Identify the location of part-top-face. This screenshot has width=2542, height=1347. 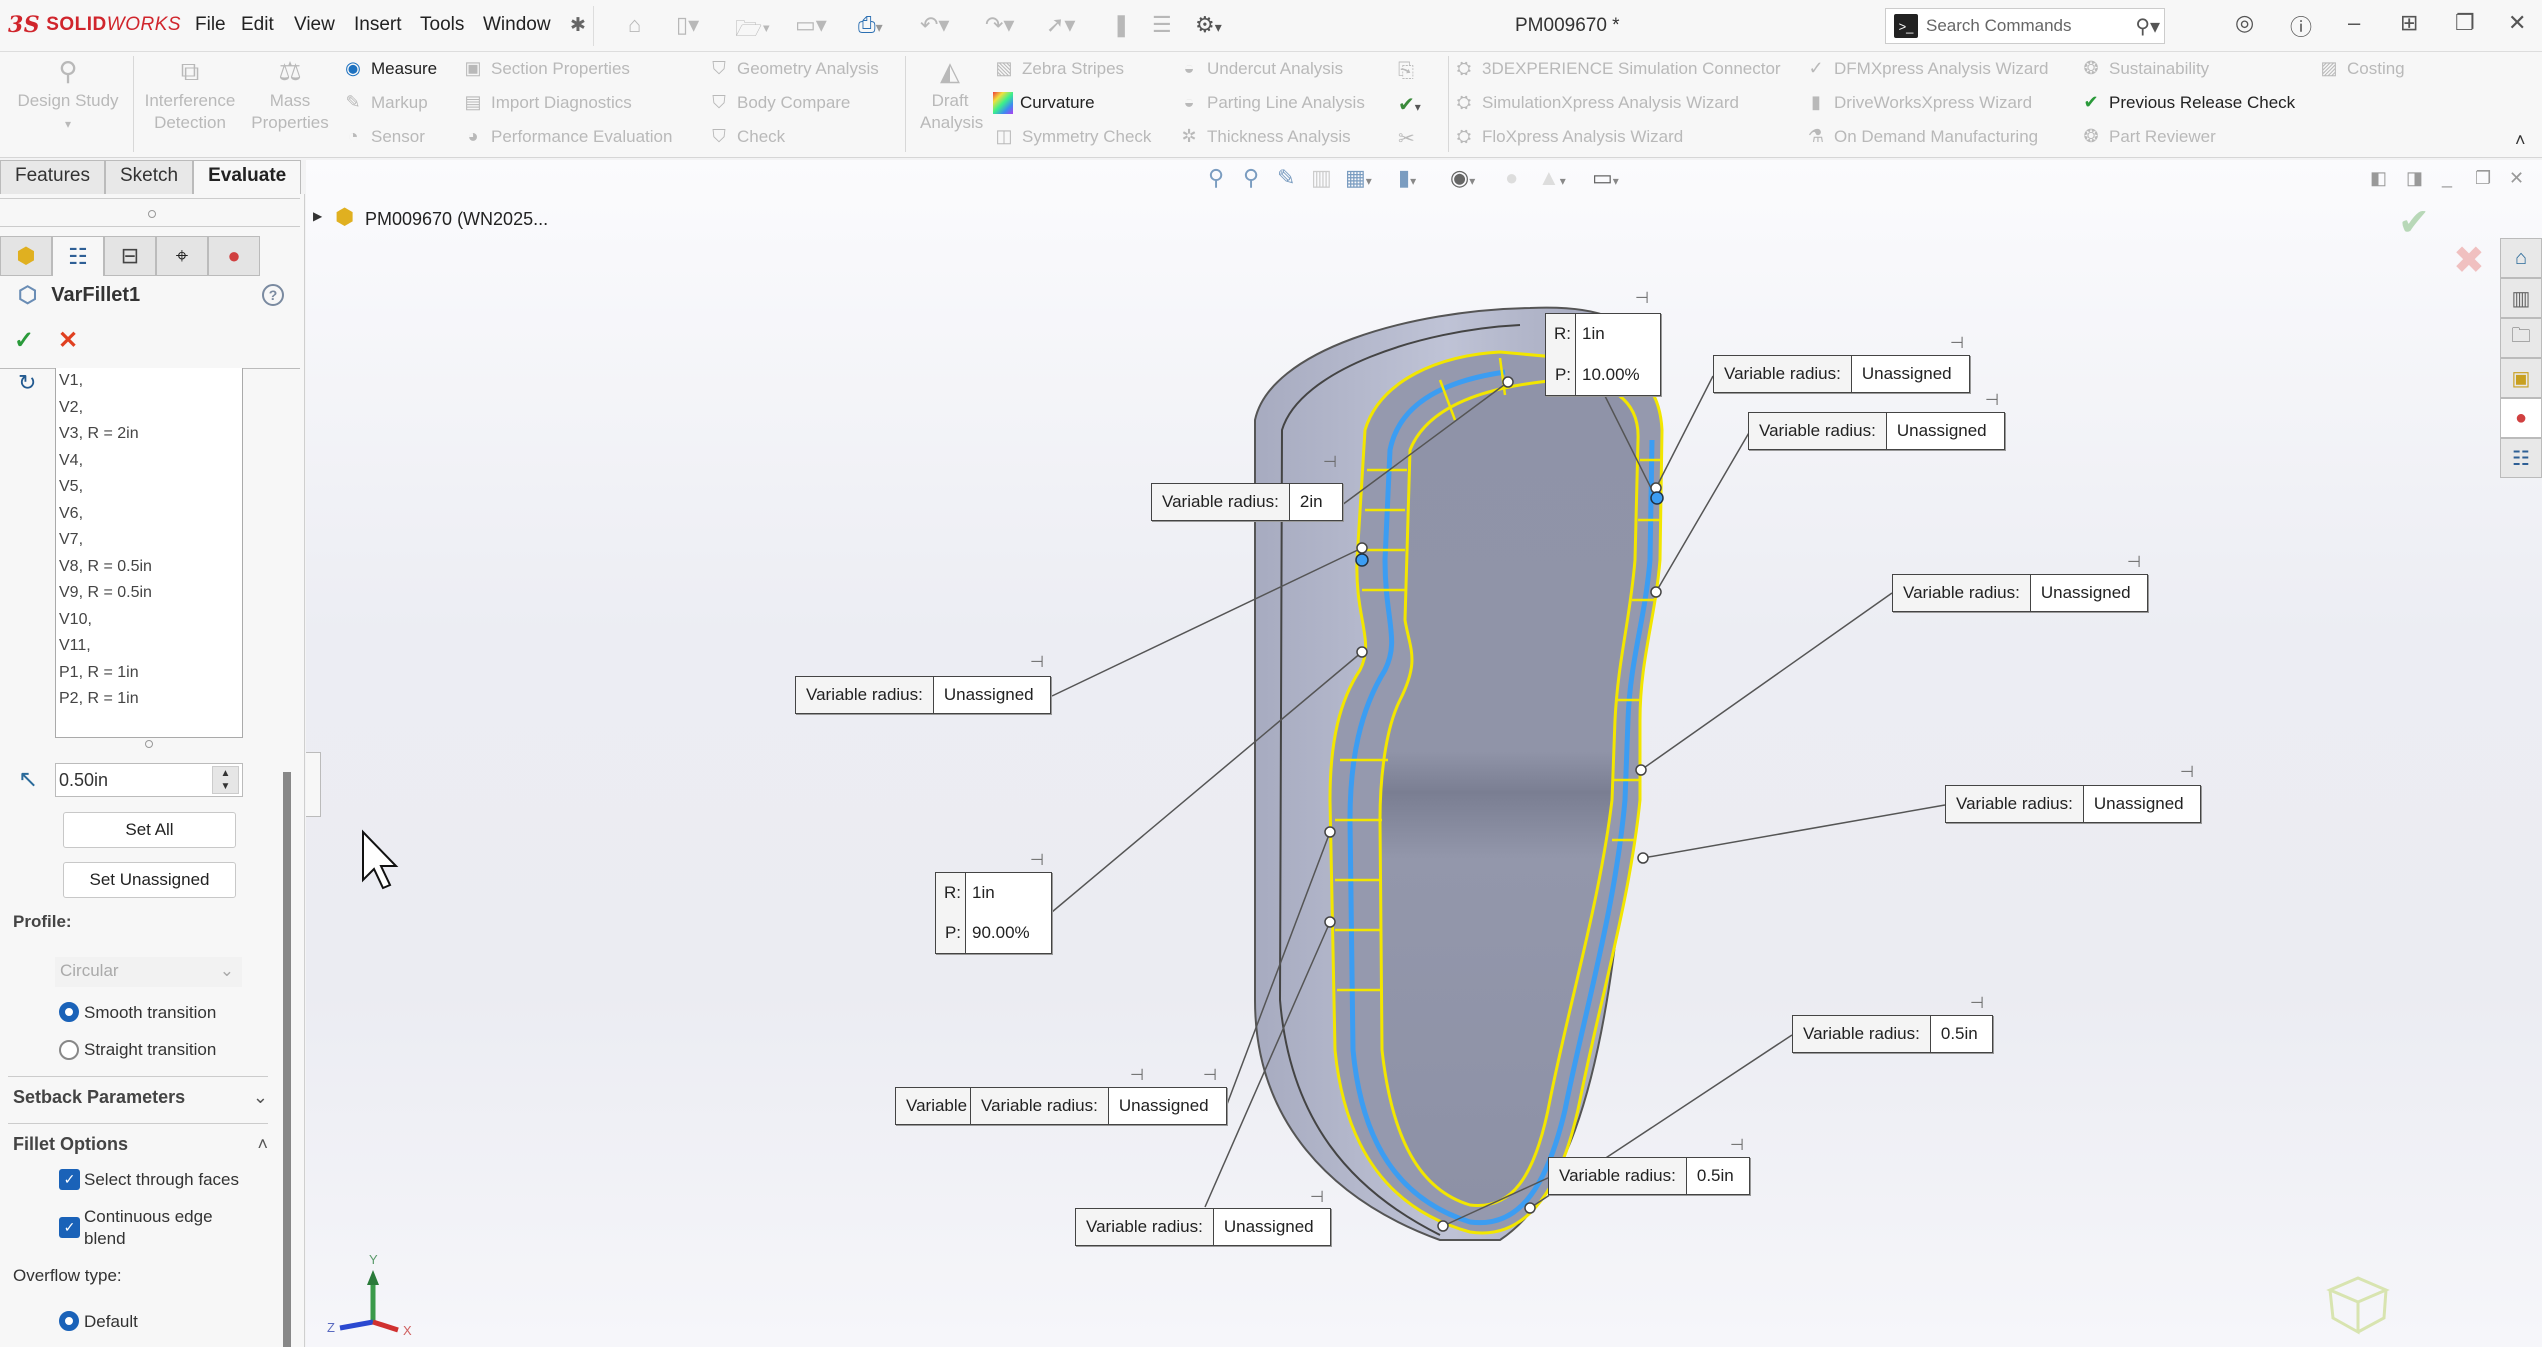
(1509, 793).